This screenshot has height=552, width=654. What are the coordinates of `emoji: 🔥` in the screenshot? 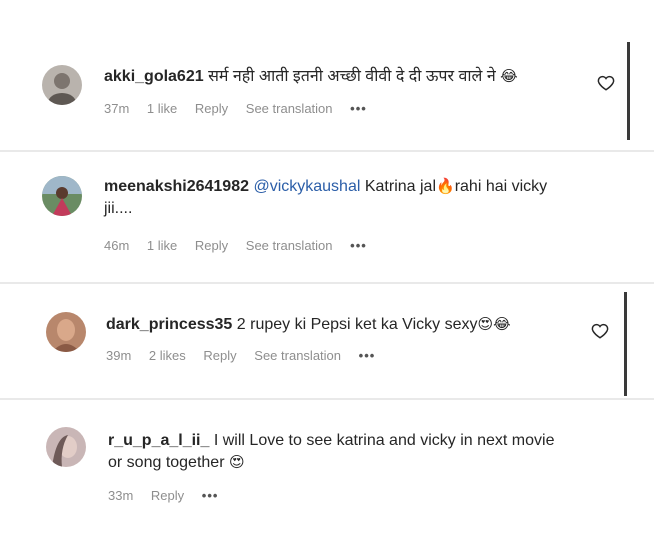 It's located at (445, 186).